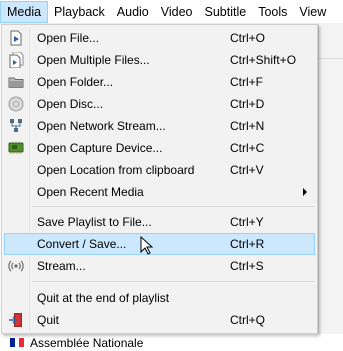 This screenshot has width=343, height=351. What do you see at coordinates (16, 60) in the screenshot?
I see `files-play-icon` at bounding box center [16, 60].